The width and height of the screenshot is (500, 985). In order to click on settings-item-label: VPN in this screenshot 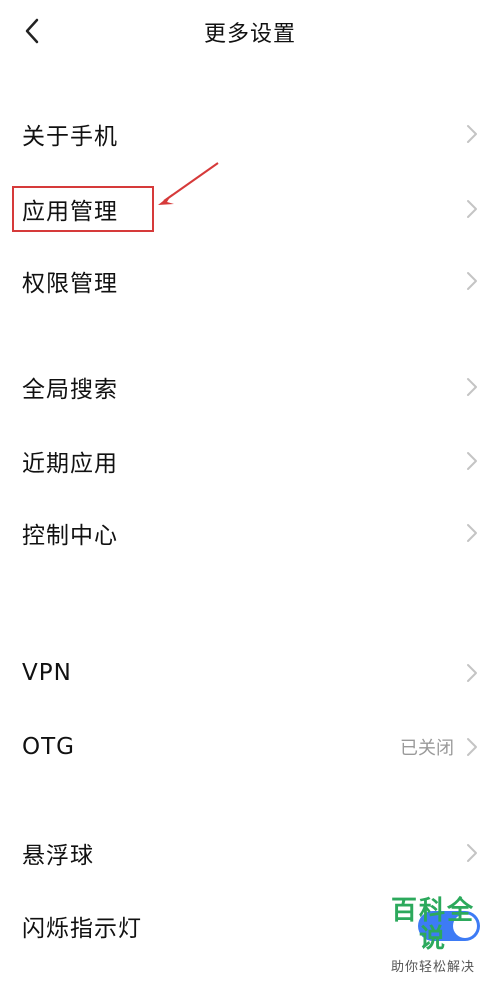, I will do `click(47, 673)`.